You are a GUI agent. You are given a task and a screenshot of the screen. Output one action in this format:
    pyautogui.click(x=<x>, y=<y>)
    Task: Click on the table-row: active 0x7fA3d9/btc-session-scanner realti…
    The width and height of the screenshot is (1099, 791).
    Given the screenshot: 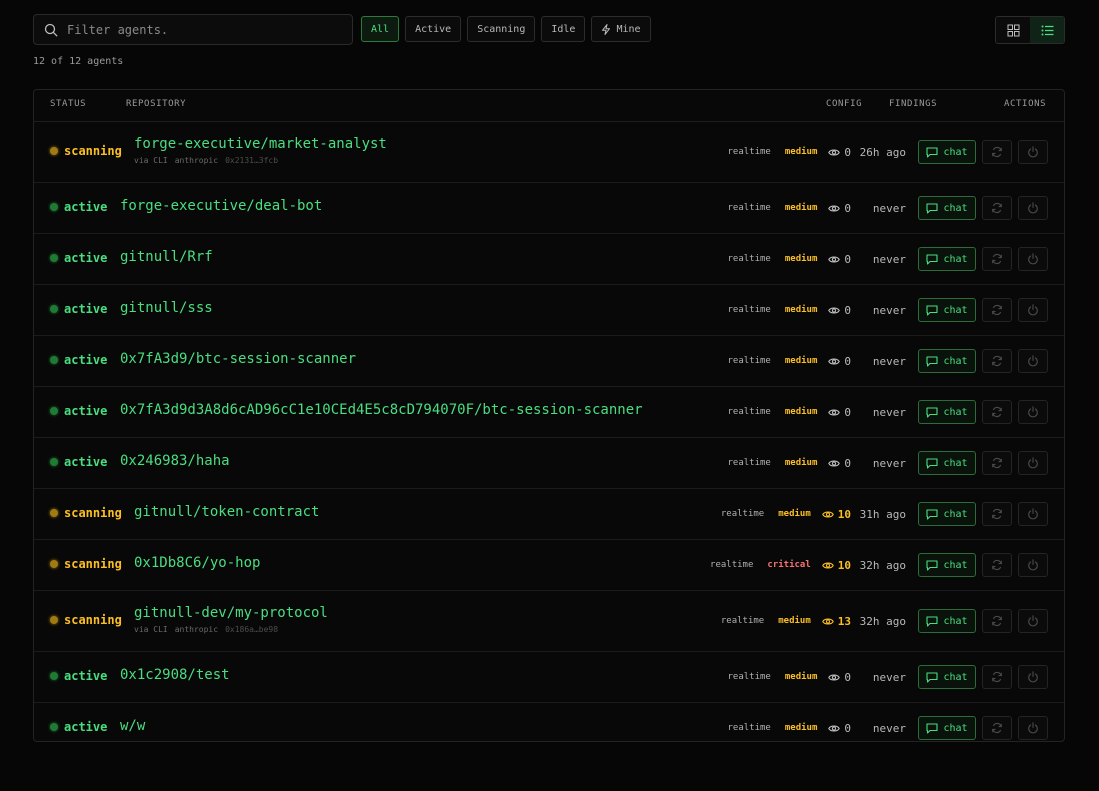 What is the action you would take?
    pyautogui.click(x=549, y=361)
    